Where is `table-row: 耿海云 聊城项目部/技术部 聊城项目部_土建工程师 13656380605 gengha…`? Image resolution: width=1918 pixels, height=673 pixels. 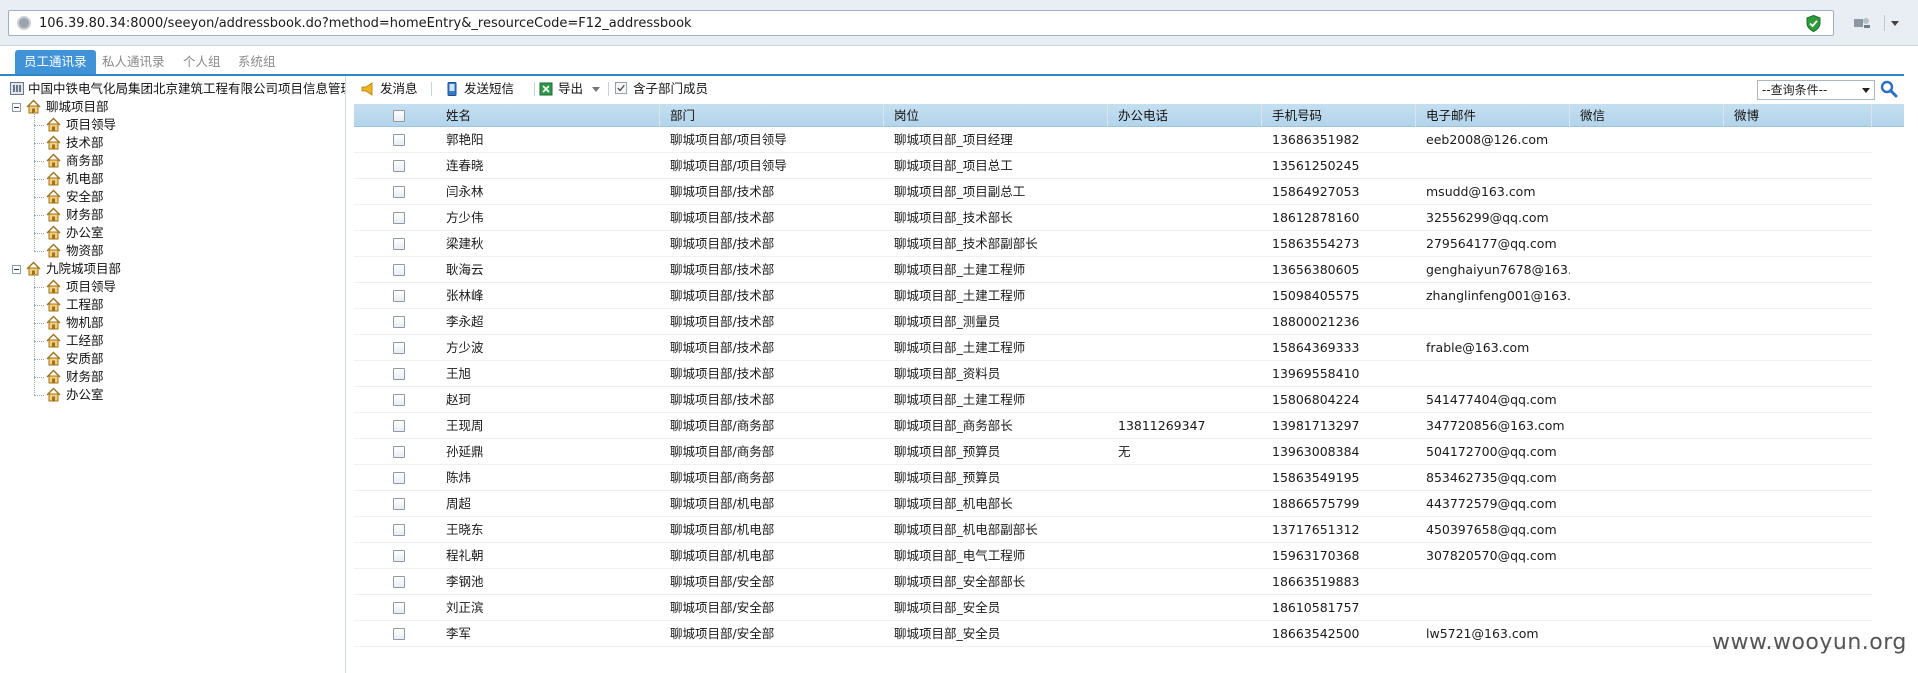 table-row: 耿海云 聊城项目部/技术部 聊城项目部_土建工程师 13656380605 gengha… is located at coordinates (1113, 270).